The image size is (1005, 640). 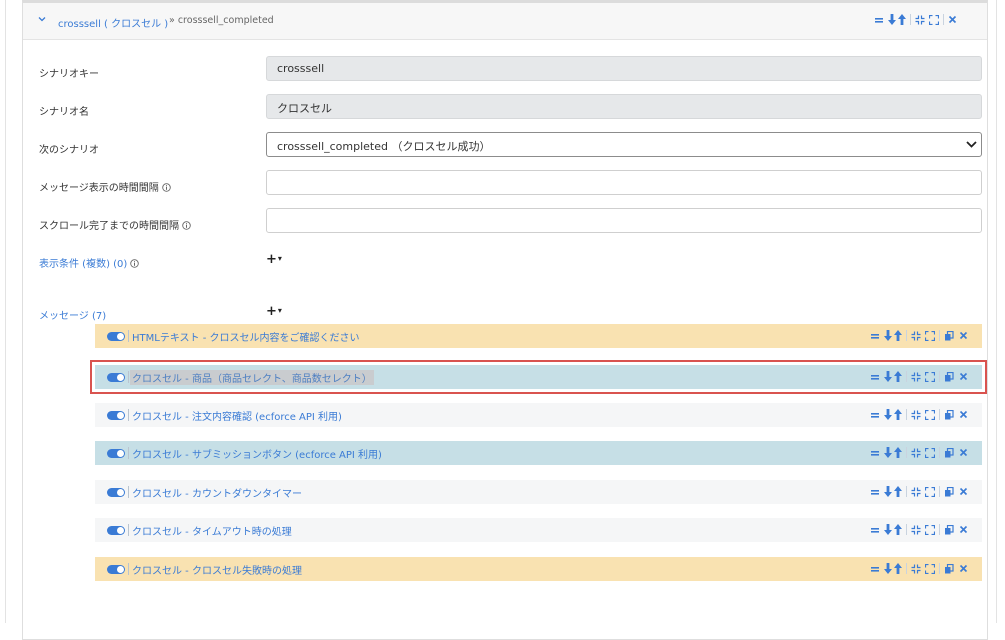 What do you see at coordinates (257, 453) in the screenshot?
I see `message-label: クロスセル - サブミッションボタン (ecforce API 利用)` at bounding box center [257, 453].